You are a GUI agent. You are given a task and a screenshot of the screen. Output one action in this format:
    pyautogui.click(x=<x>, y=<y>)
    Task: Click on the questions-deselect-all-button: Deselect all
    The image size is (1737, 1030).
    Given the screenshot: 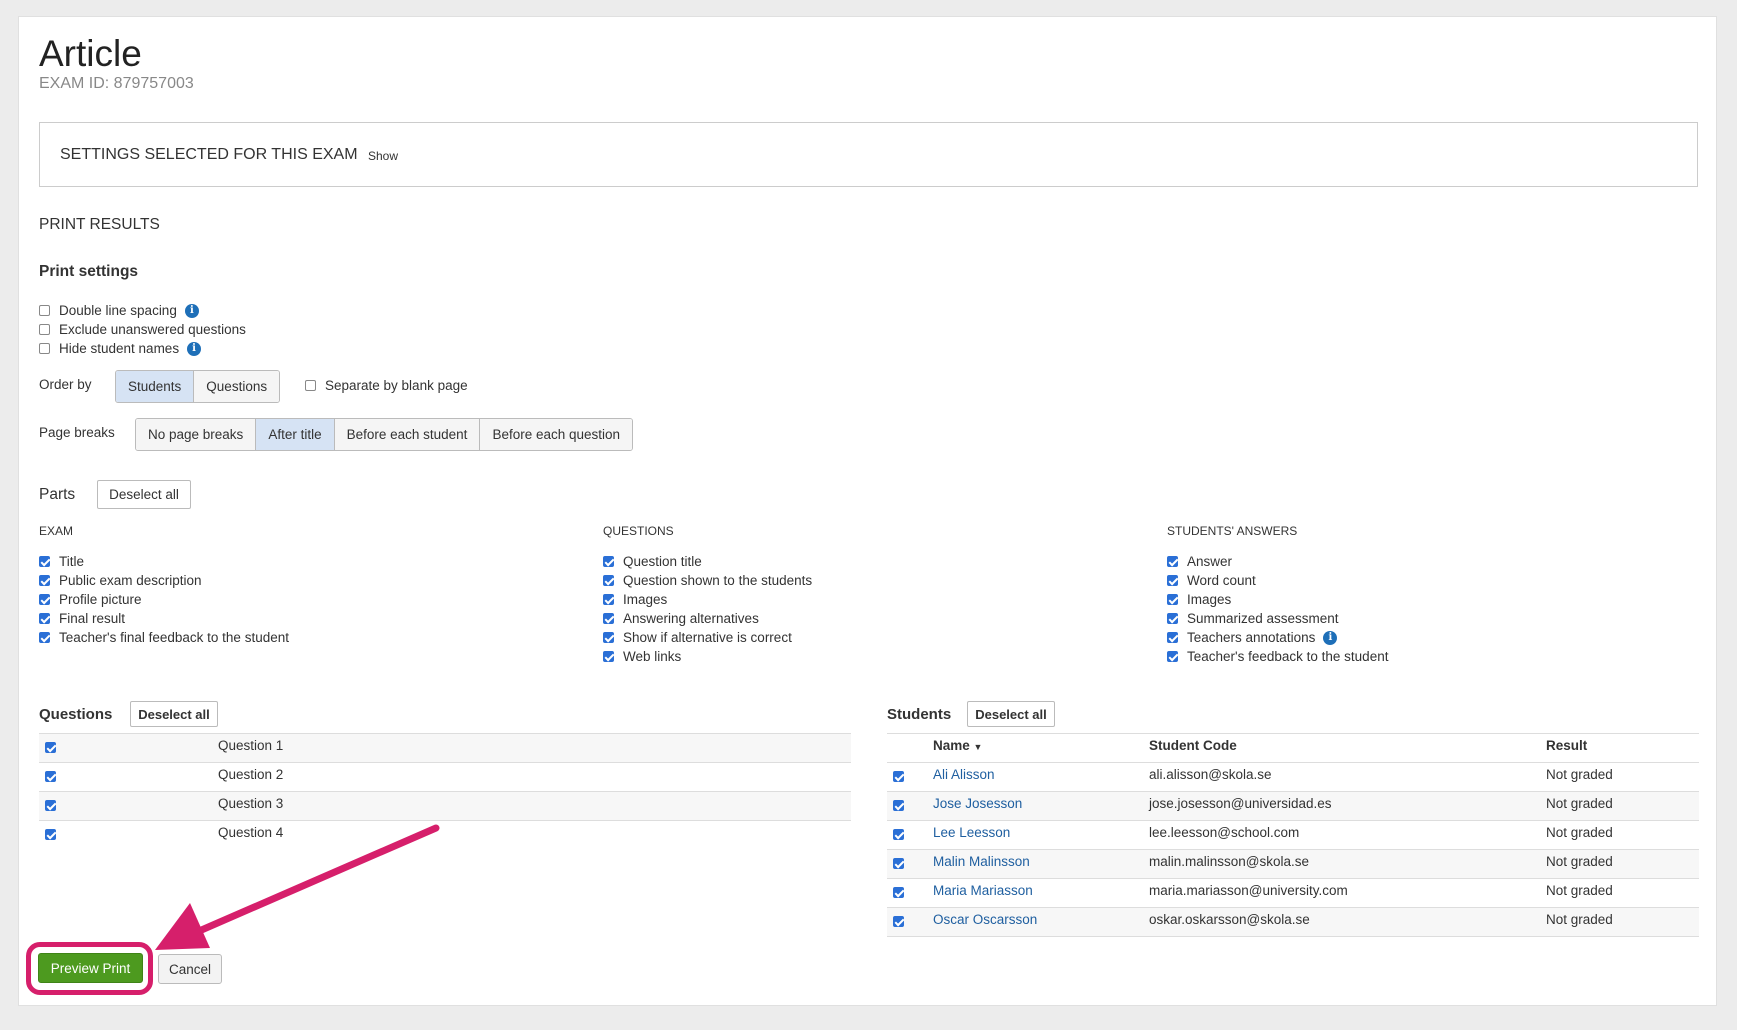 What is the action you would take?
    pyautogui.click(x=174, y=714)
    